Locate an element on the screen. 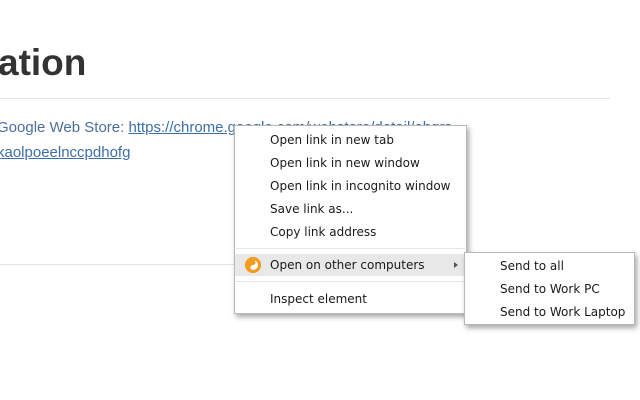 The image size is (640, 400). menu-item-open-on-other-computers-label: Open on other computers is located at coordinates (347, 265).